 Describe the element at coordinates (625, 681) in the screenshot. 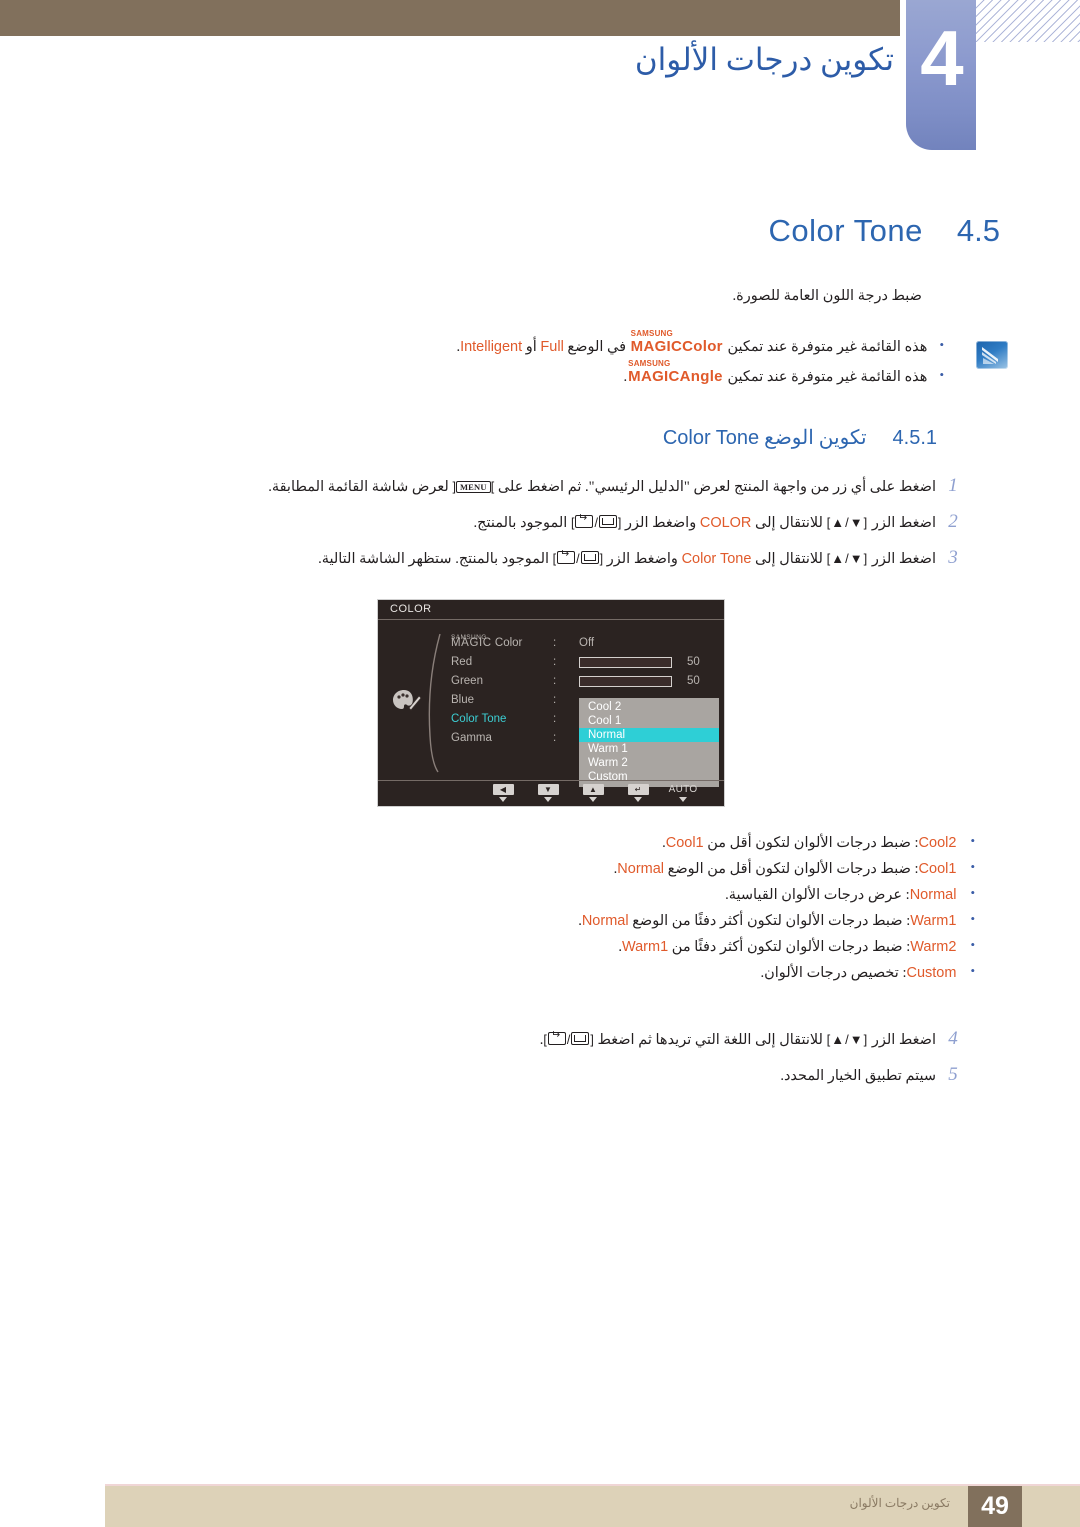

I see `osd-slider-green` at that location.